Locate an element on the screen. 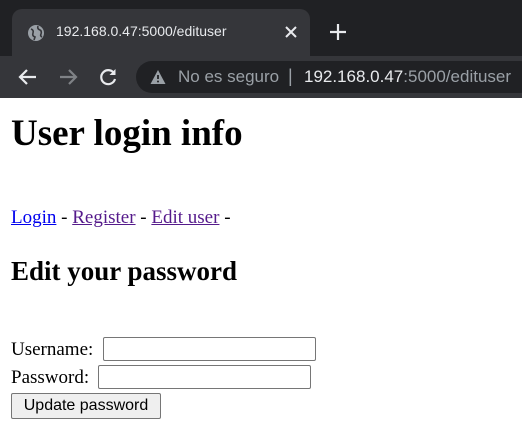 The width and height of the screenshot is (522, 446). edit-user-link: Edit user is located at coordinates (185, 217).